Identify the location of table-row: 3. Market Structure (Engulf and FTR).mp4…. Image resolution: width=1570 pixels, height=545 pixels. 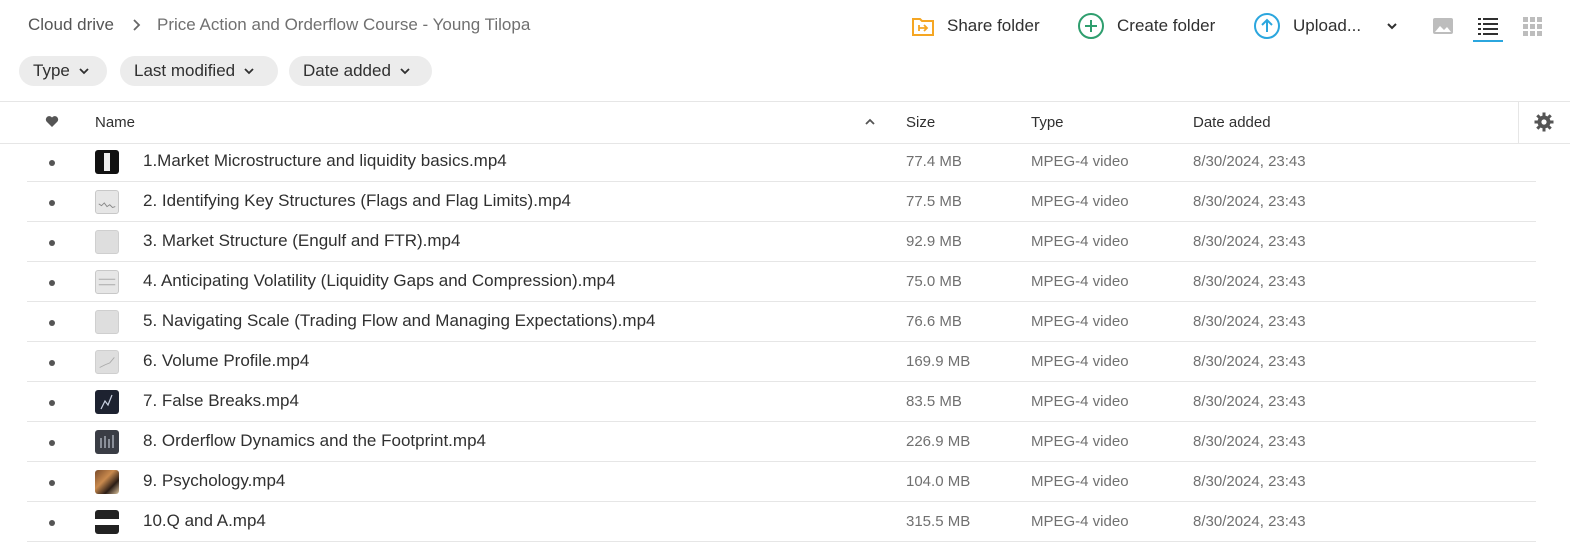
(785, 242).